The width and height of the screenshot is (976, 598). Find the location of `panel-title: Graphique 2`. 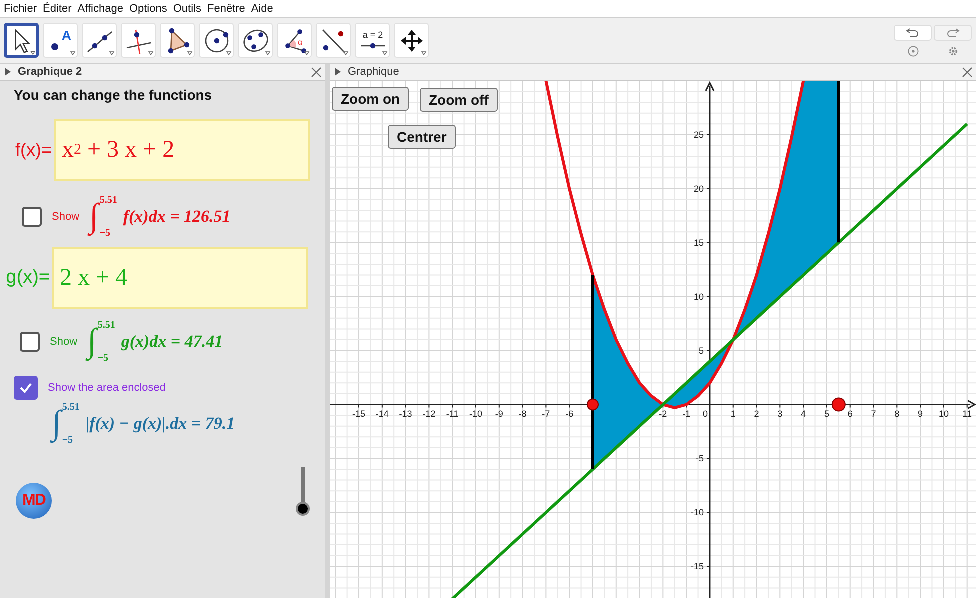

panel-title: Graphique 2 is located at coordinates (51, 72).